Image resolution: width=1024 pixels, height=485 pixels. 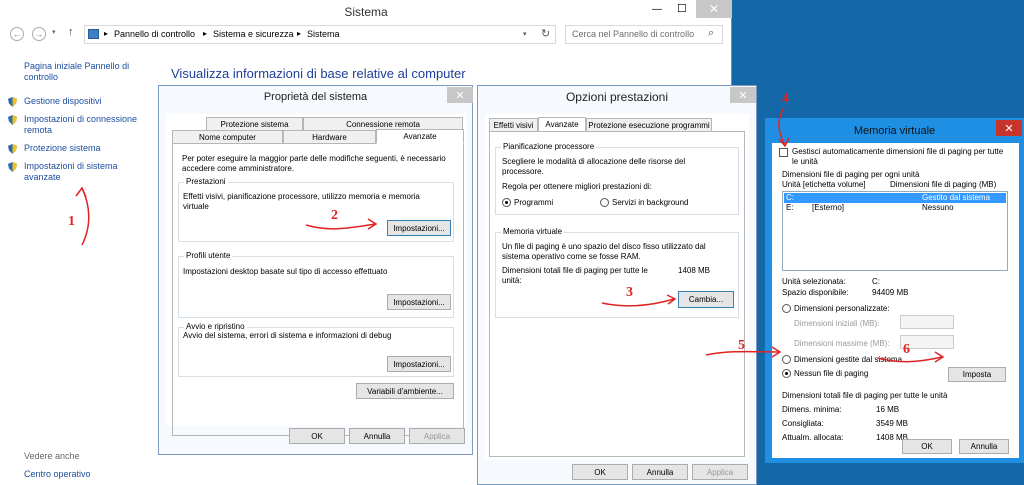 I want to click on sidebar-item-devices: Gestione dispositivi, so click(x=78, y=101).